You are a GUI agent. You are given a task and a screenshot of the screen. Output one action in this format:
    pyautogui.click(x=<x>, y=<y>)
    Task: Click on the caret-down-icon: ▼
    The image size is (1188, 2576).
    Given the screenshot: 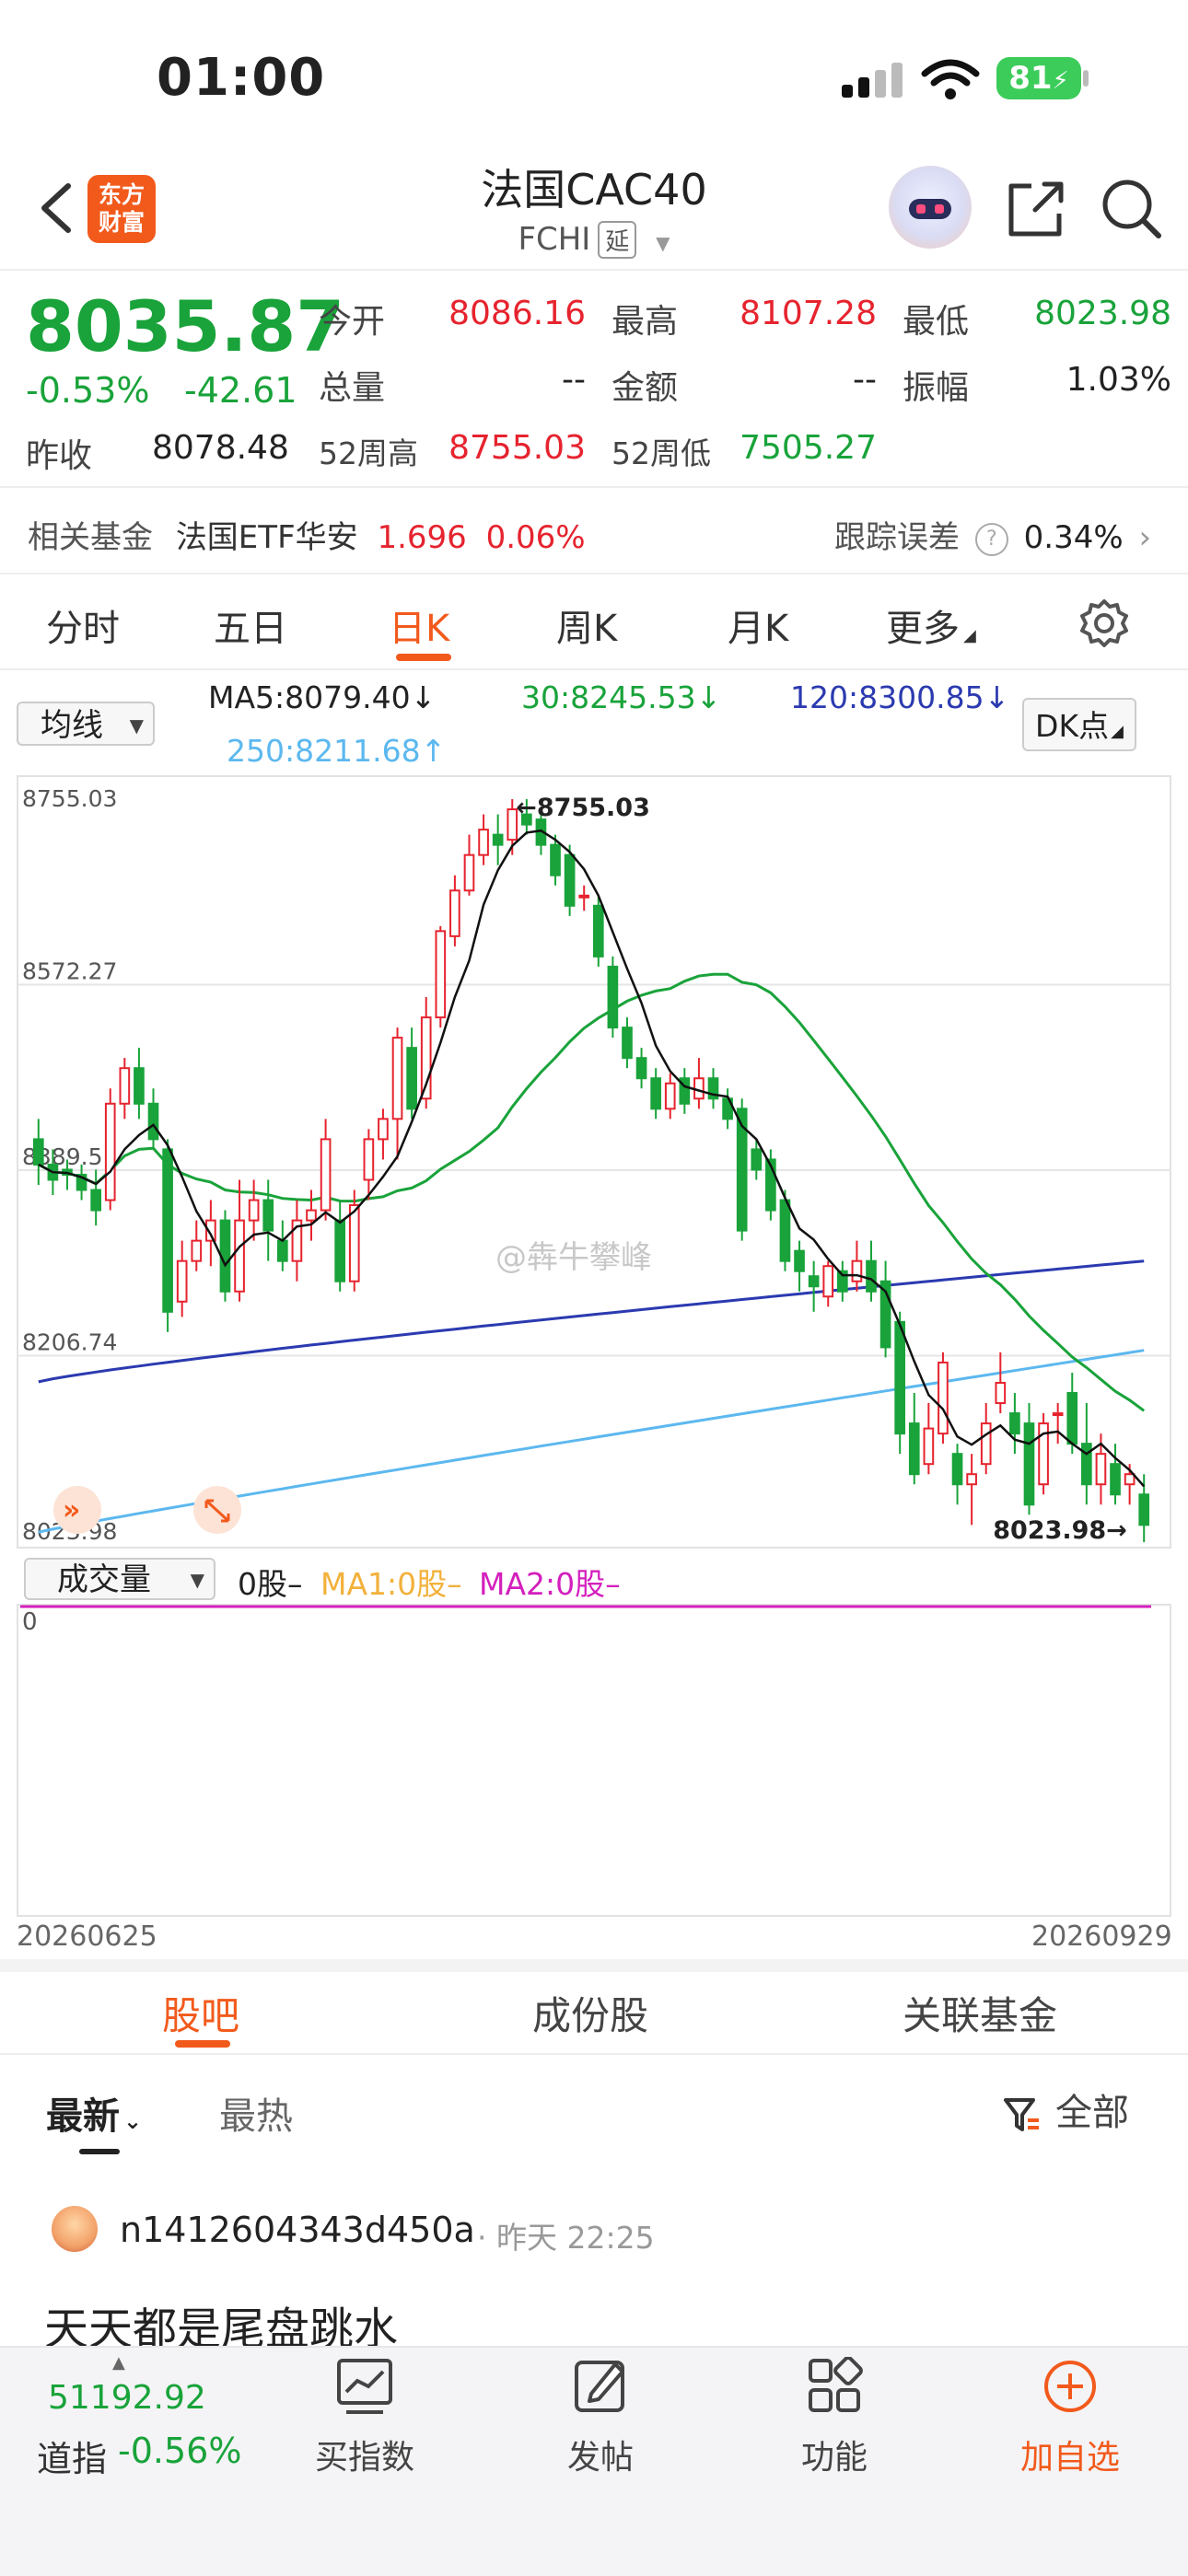 What is the action you would take?
    pyautogui.click(x=197, y=1580)
    